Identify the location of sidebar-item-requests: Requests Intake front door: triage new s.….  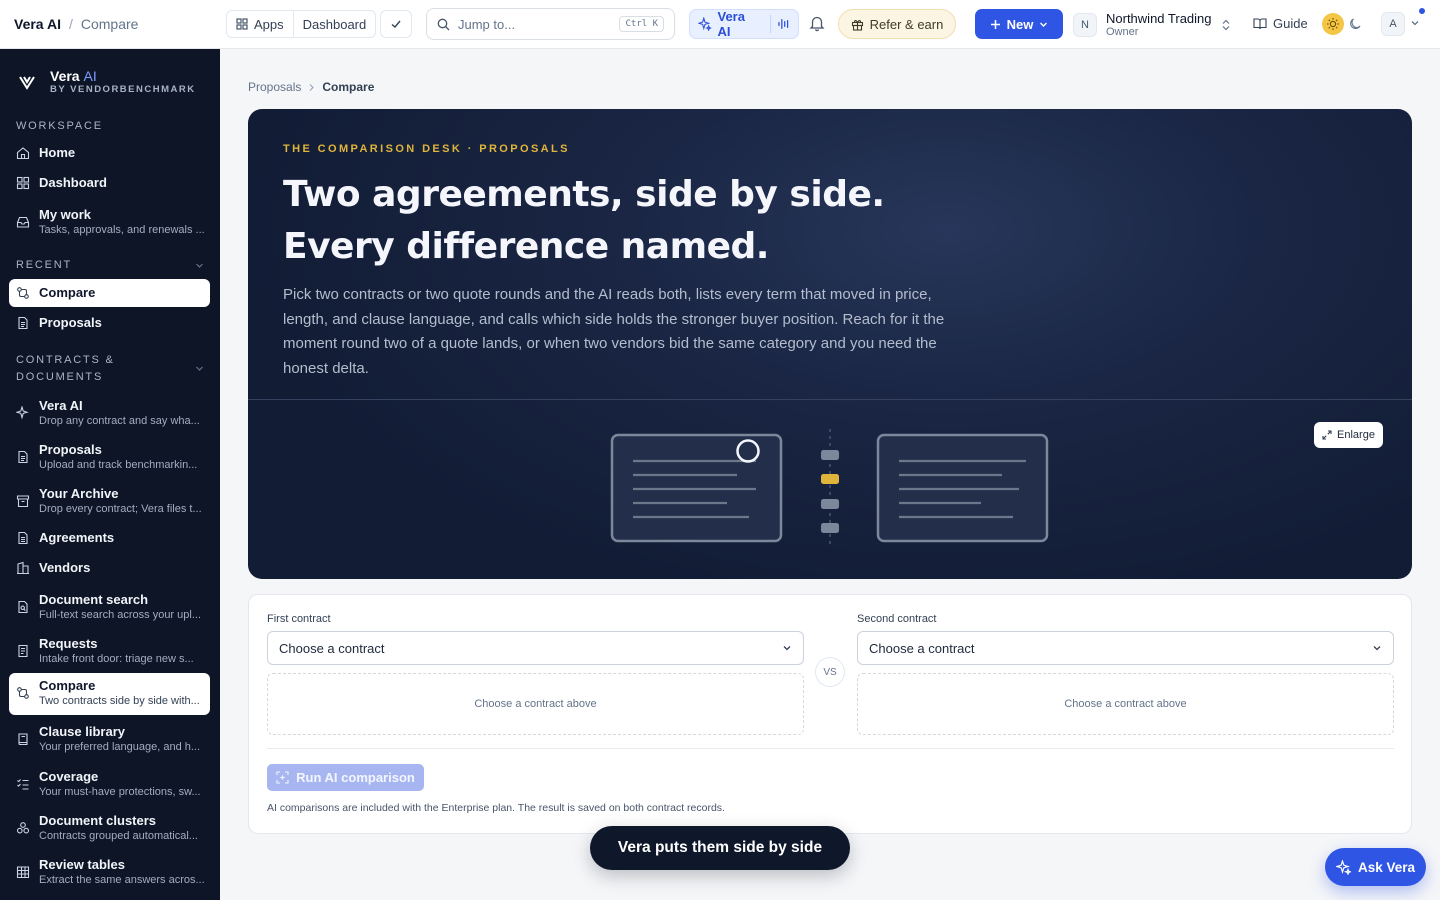
(109, 652).